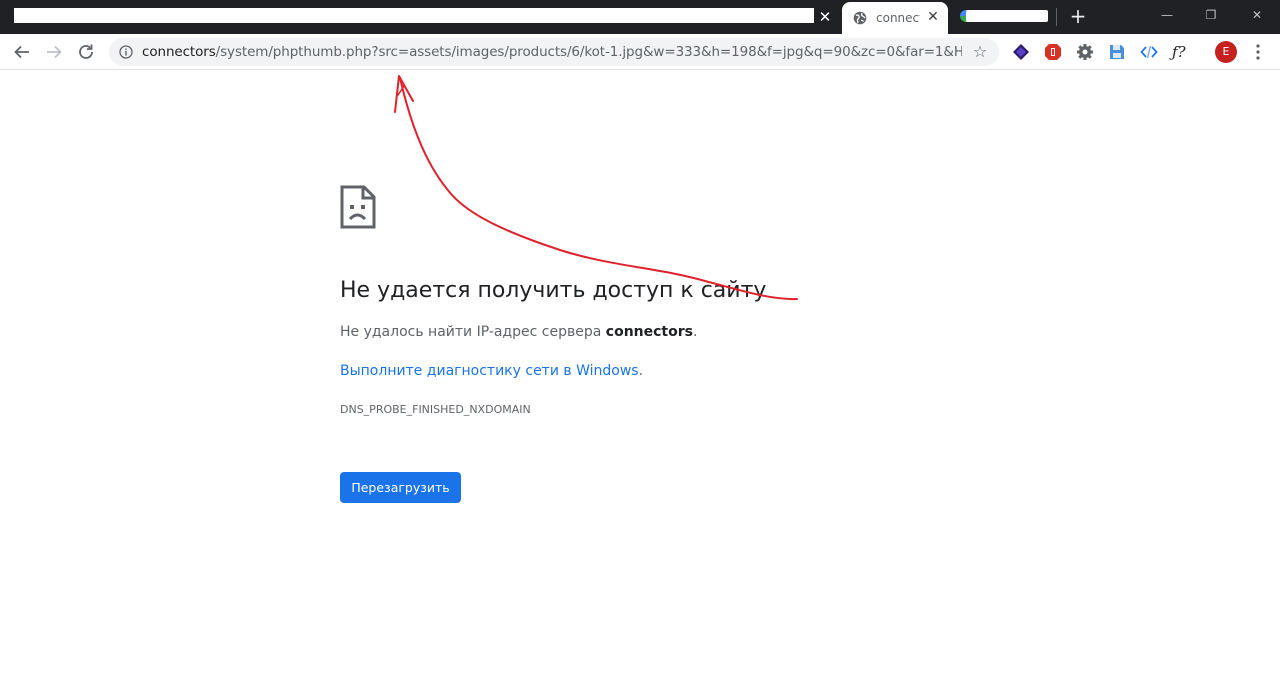 The height and width of the screenshot is (680, 1280). Describe the element at coordinates (126, 52) in the screenshot. I see `info-icon` at that location.